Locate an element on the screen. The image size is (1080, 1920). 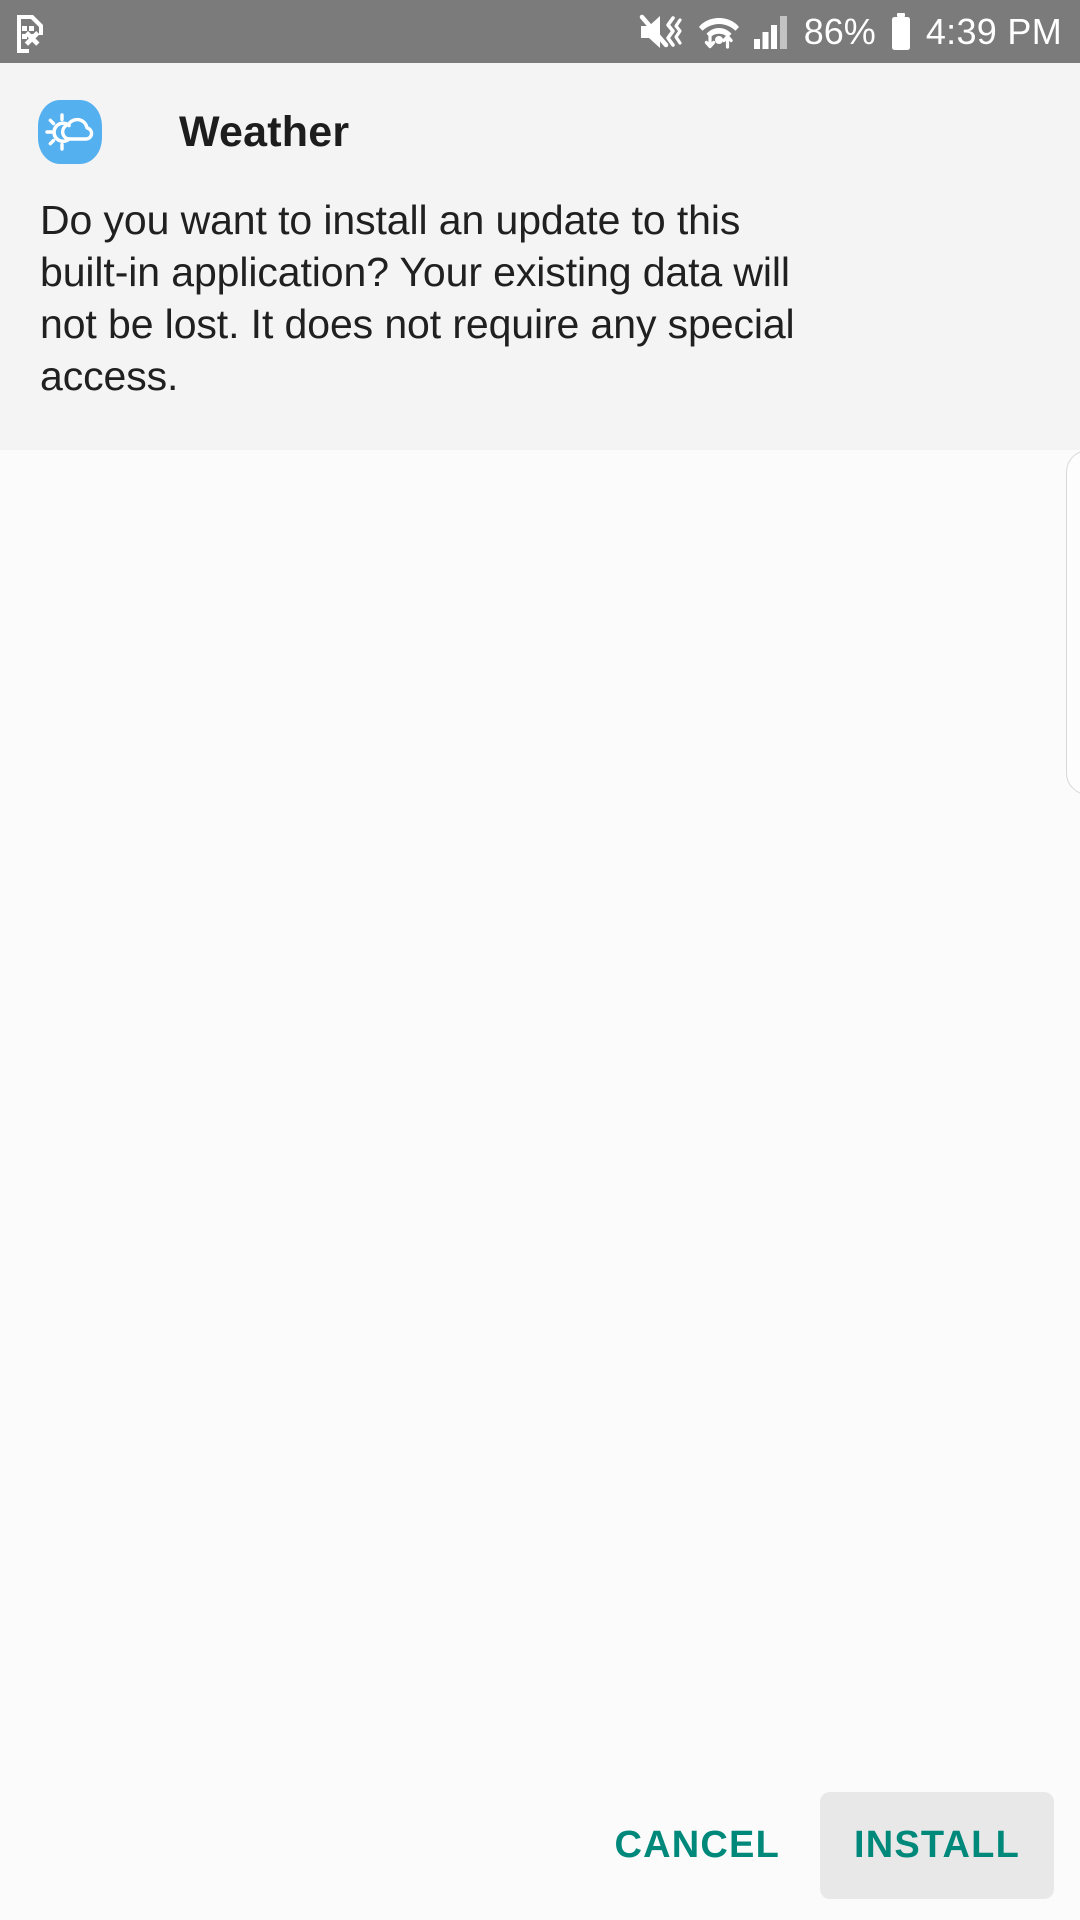
cellular-signal-icon is located at coordinates (772, 32).